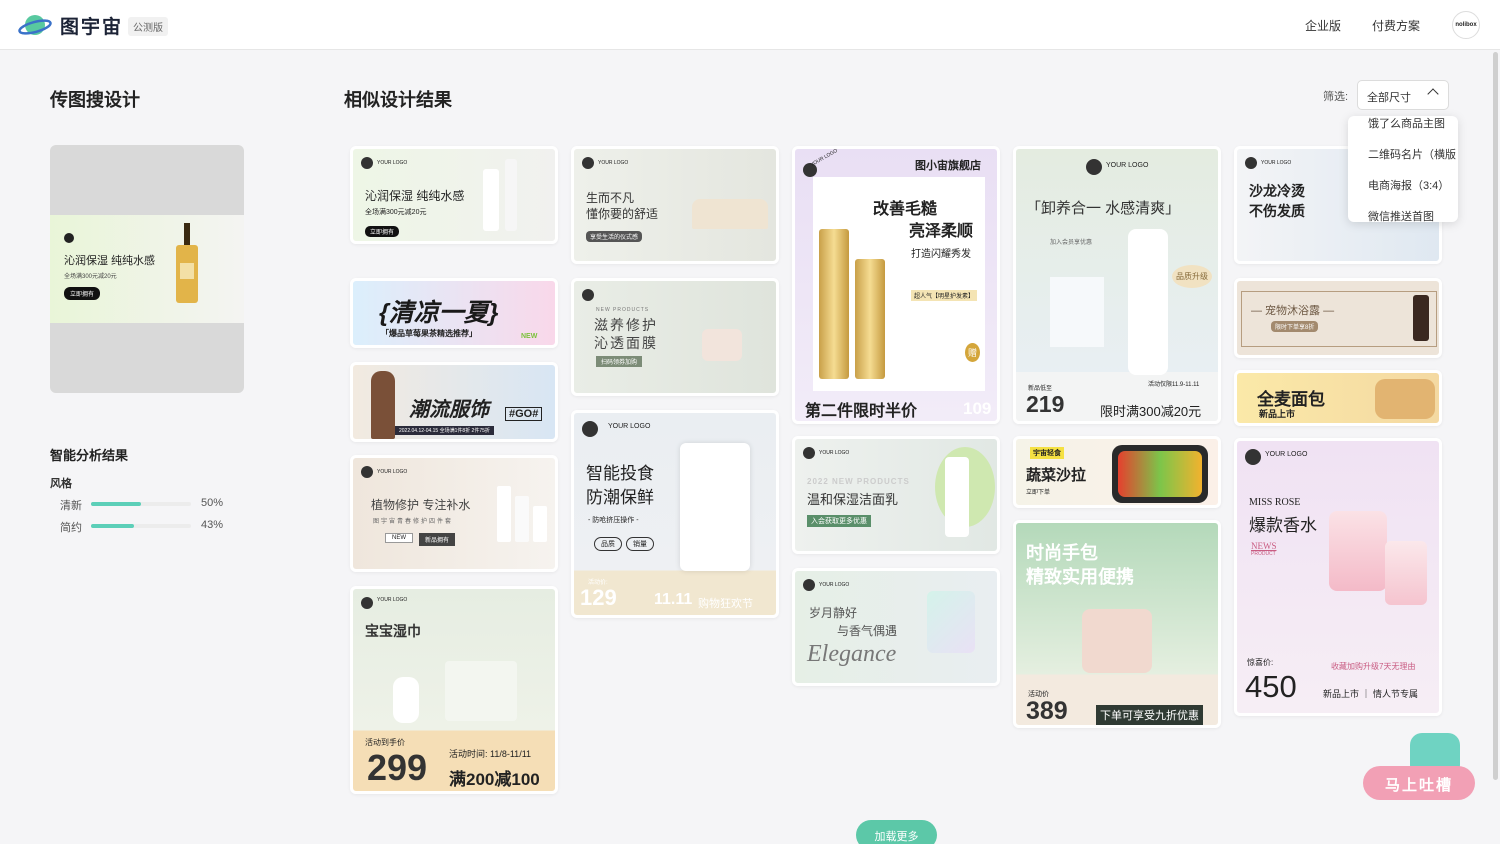 The image size is (1500, 844). Describe the element at coordinates (1047, 453) in the screenshot. I see `card-text: 宇宙轻食` at that location.